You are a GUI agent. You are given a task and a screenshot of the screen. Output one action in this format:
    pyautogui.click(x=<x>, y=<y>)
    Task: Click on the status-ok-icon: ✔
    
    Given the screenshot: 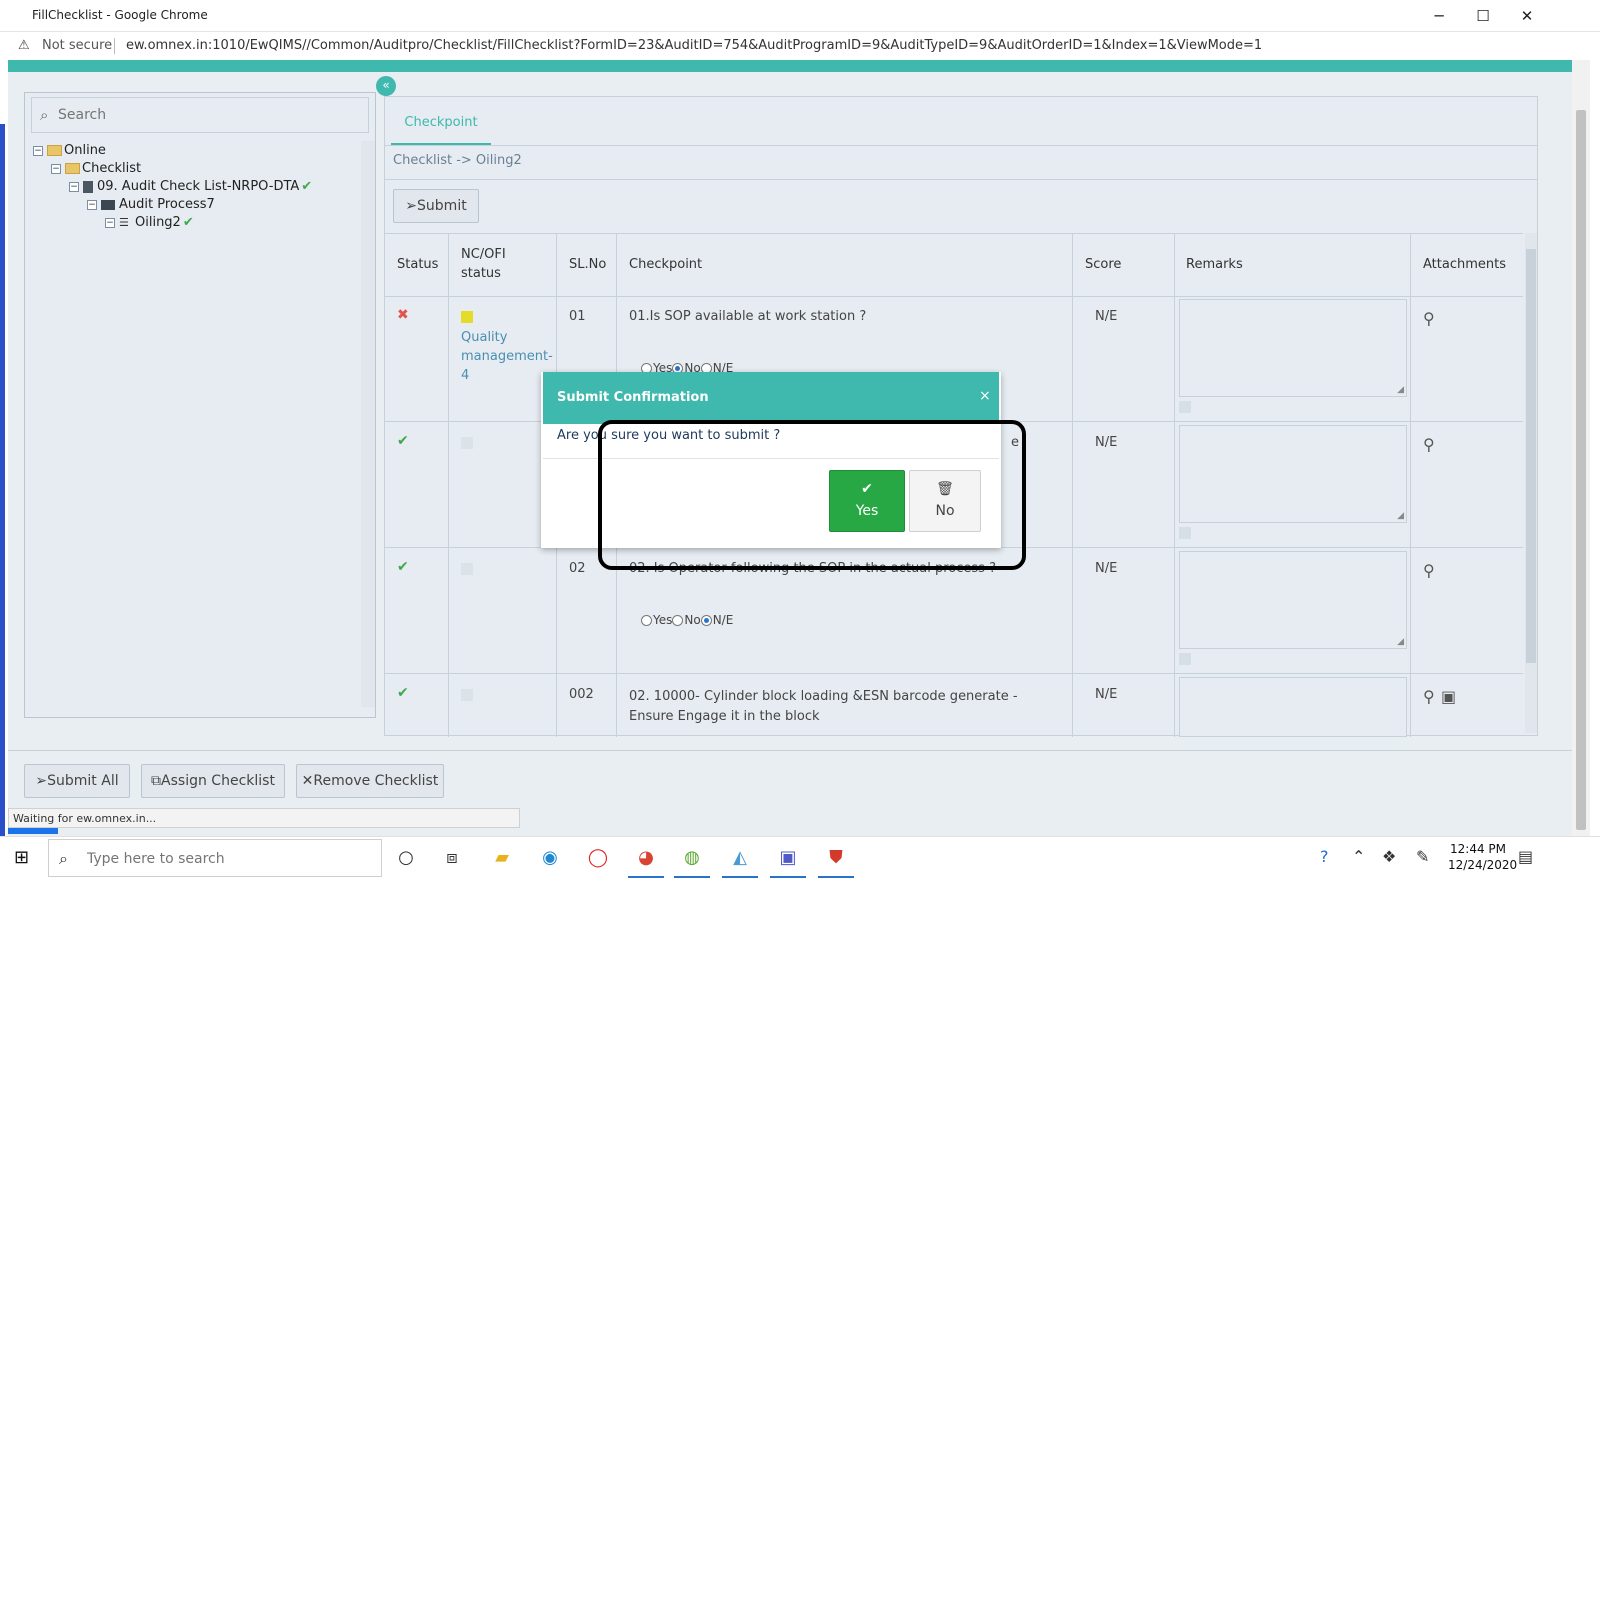 What is the action you would take?
    pyautogui.click(x=403, y=693)
    